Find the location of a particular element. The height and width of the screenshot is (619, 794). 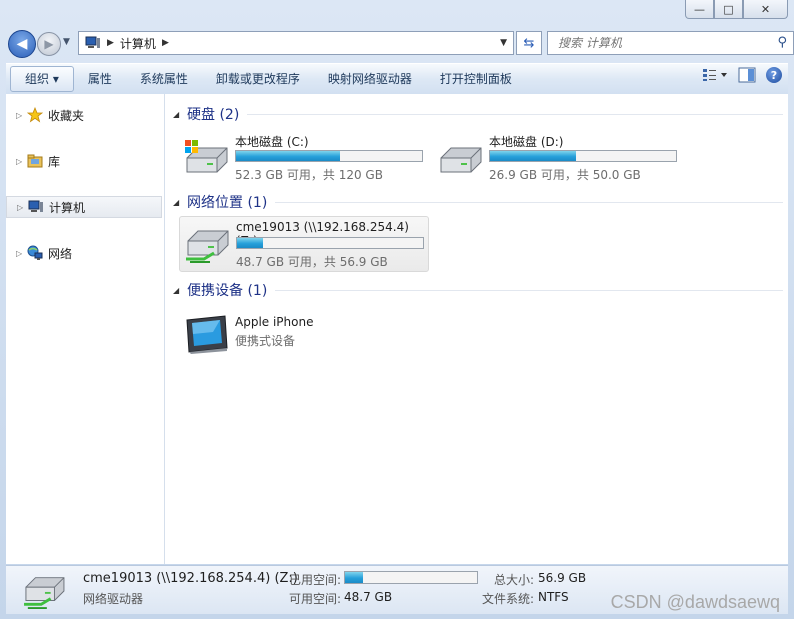

group-title: 便携设备 (1) is located at coordinates (227, 291).